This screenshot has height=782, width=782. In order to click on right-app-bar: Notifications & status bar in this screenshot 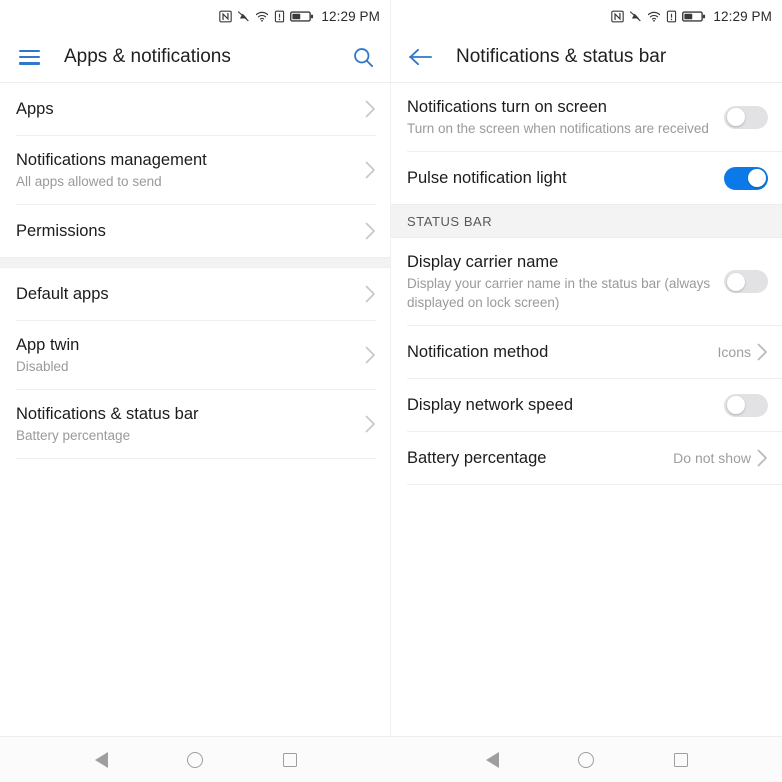, I will do `click(586, 57)`.